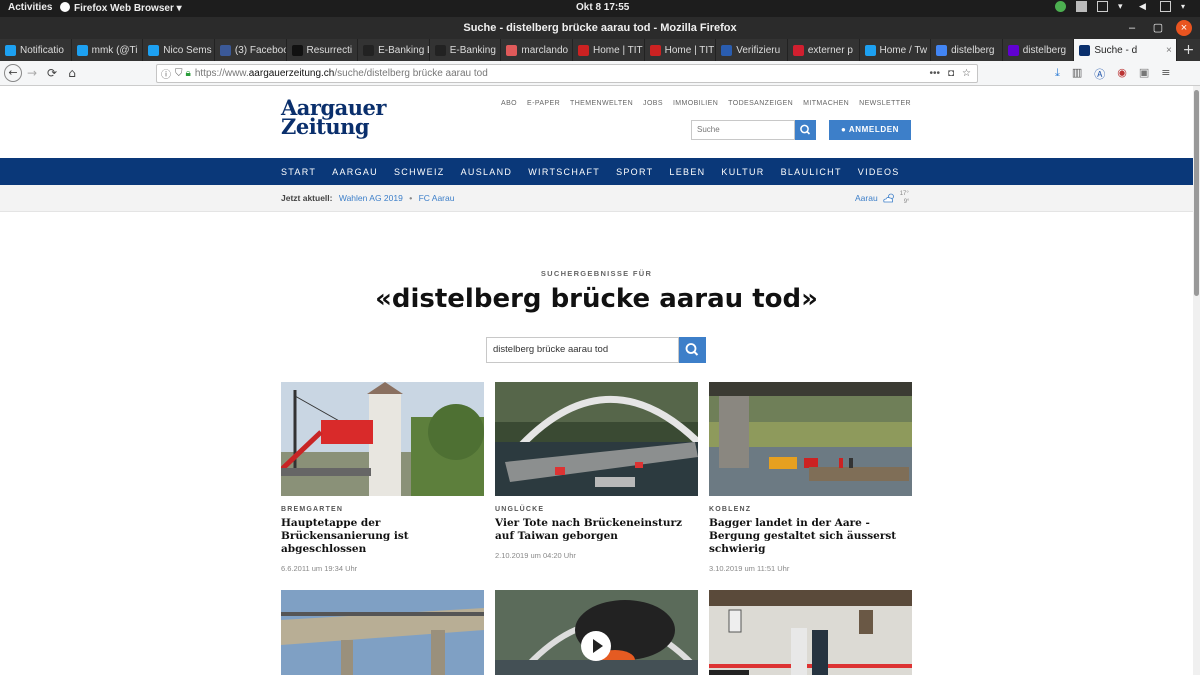 The width and height of the screenshot is (1200, 675). What do you see at coordinates (1196, 193) in the screenshot?
I see `scrollbar-thumb` at bounding box center [1196, 193].